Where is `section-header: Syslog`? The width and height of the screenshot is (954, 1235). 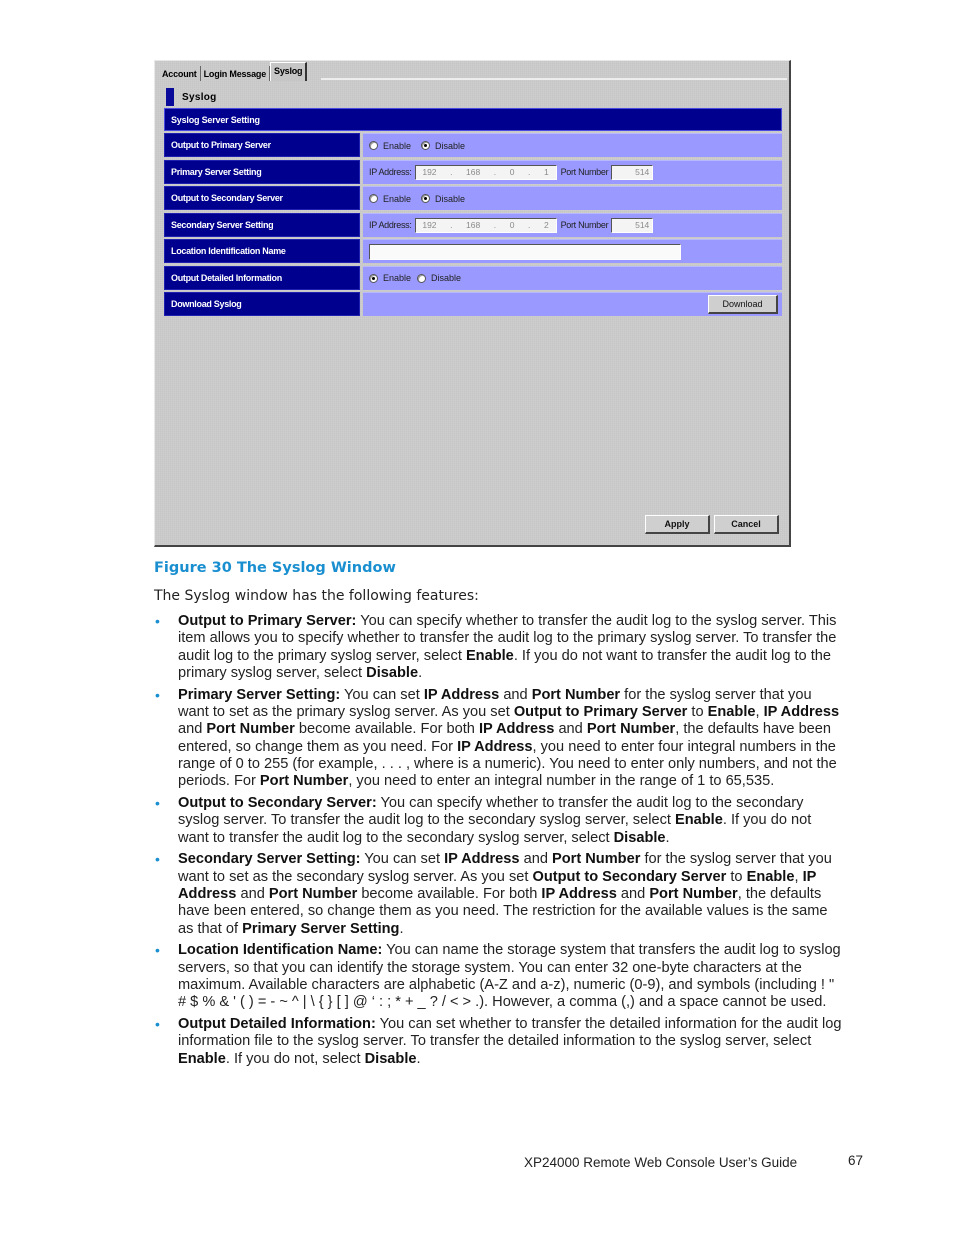 section-header: Syslog is located at coordinates (191, 97).